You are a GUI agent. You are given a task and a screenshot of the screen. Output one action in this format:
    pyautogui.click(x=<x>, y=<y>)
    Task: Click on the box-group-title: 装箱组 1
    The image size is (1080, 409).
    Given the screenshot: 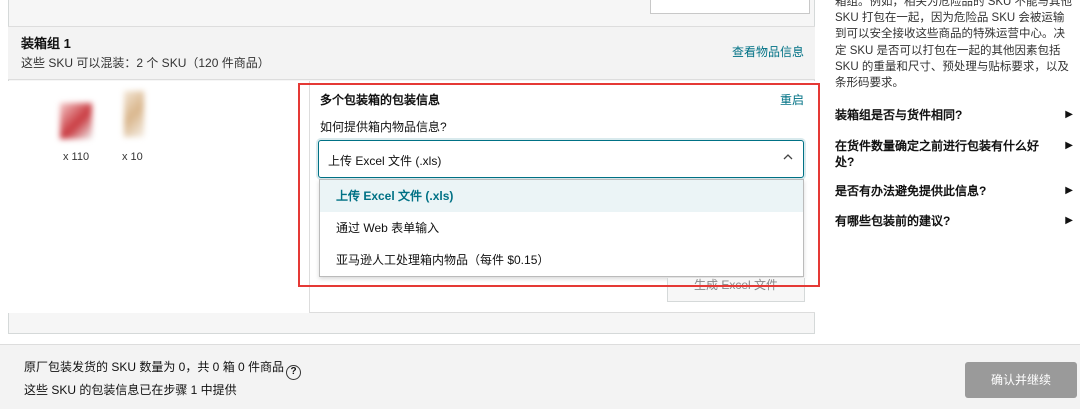 What is the action you would take?
    pyautogui.click(x=46, y=43)
    